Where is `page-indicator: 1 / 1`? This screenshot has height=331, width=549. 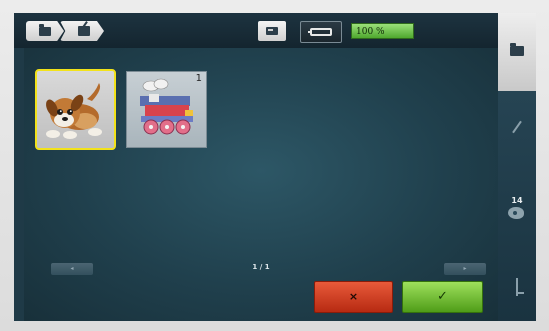
page-indicator: 1 / 1 is located at coordinates (261, 267).